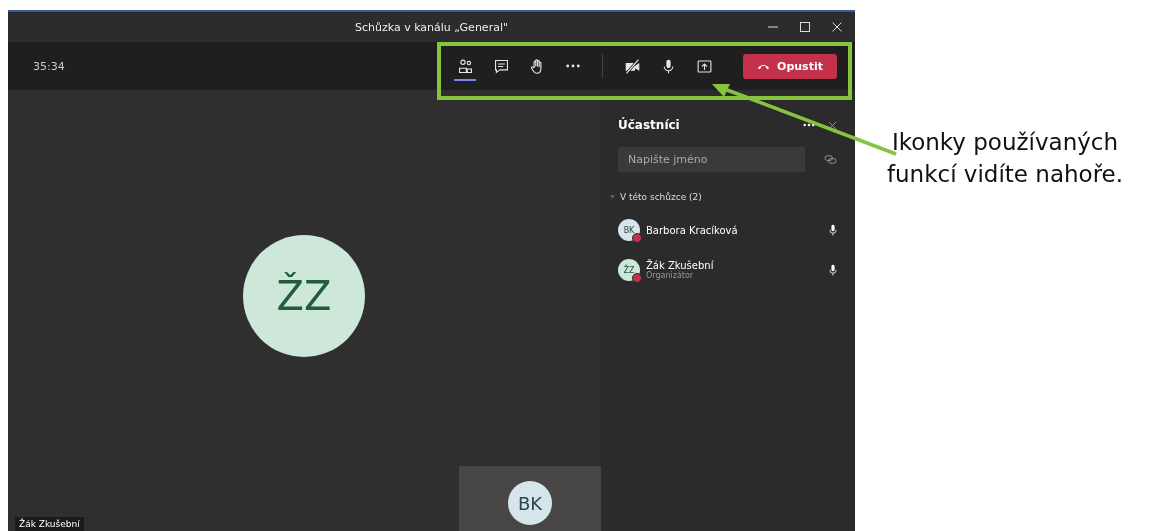  I want to click on phone-icon, so click(764, 66).